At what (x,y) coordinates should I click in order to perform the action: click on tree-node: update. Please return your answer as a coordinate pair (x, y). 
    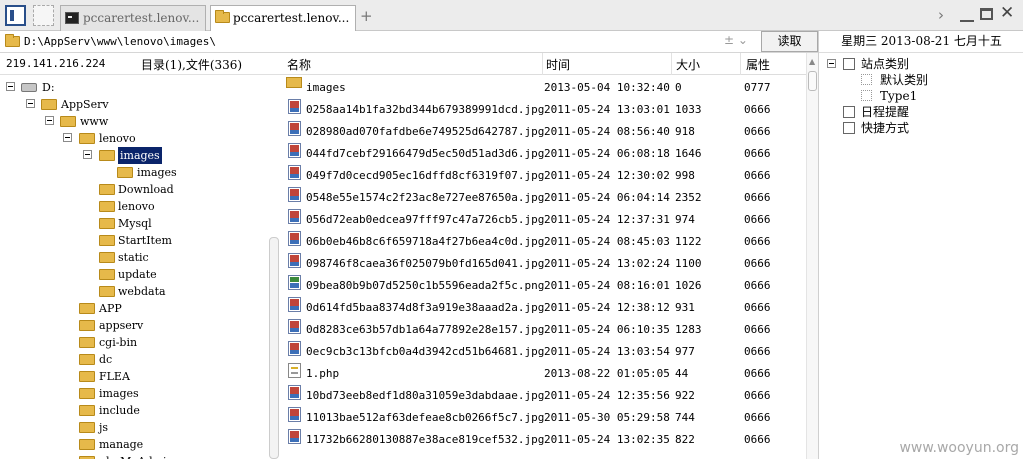
    Looking at the image, I should click on (135, 274).